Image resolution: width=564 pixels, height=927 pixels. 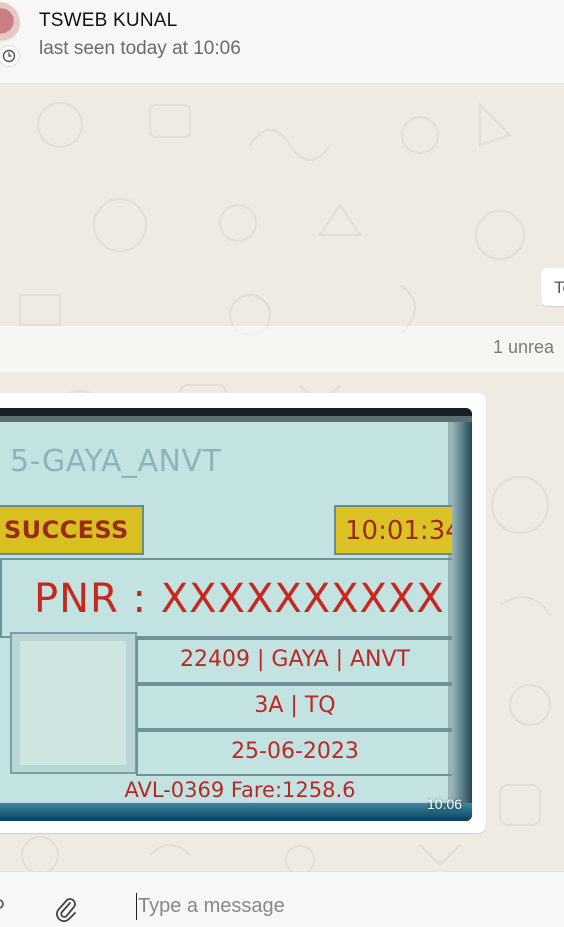 What do you see at coordinates (282, 42) in the screenshot?
I see `chat-header: TSWEB KUNAL last seen today at 10:06` at bounding box center [282, 42].